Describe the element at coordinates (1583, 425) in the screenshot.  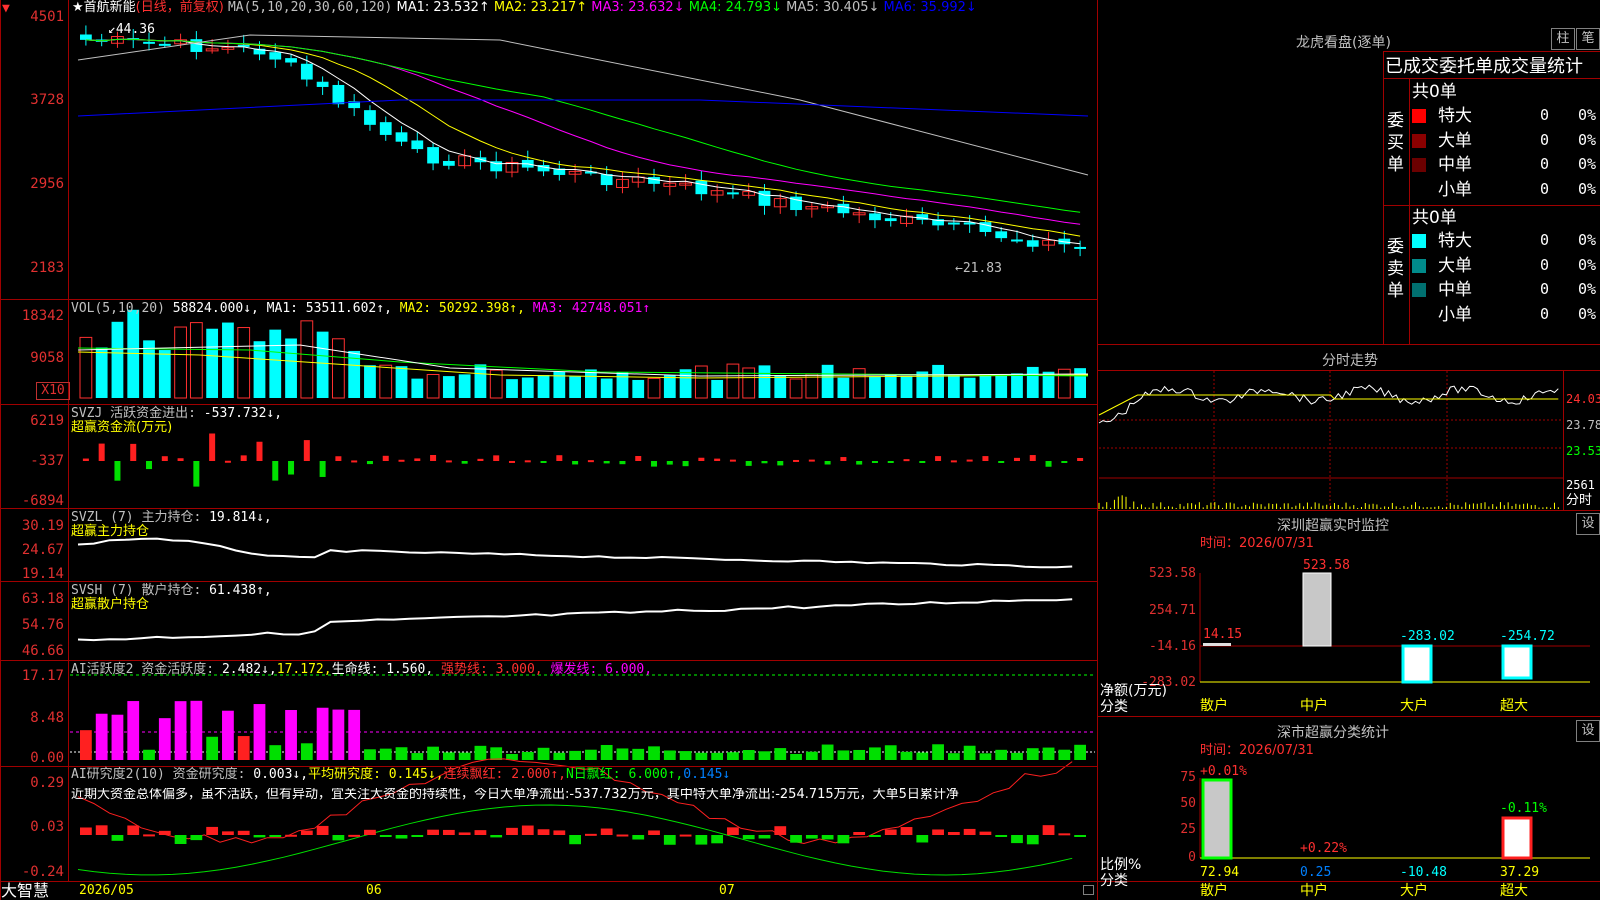
I see `intraday-axis-2: 23.78` at that location.